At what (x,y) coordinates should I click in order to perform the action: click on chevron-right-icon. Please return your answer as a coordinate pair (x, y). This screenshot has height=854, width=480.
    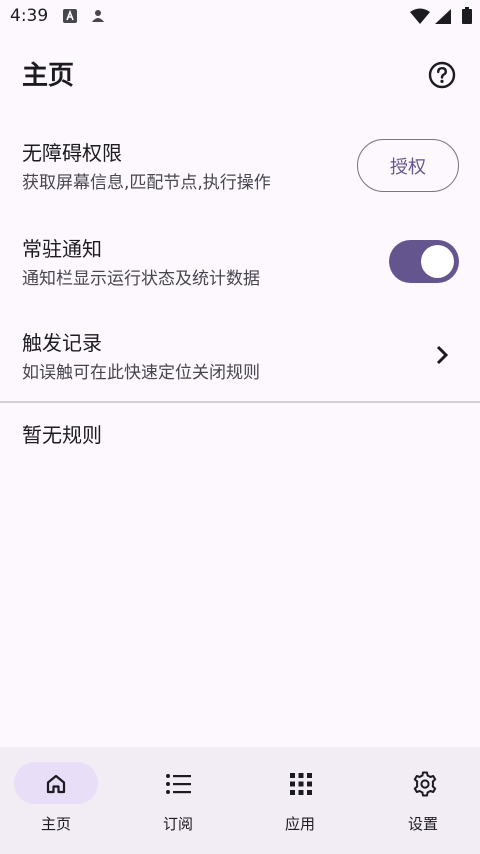
    Looking at the image, I should click on (442, 355).